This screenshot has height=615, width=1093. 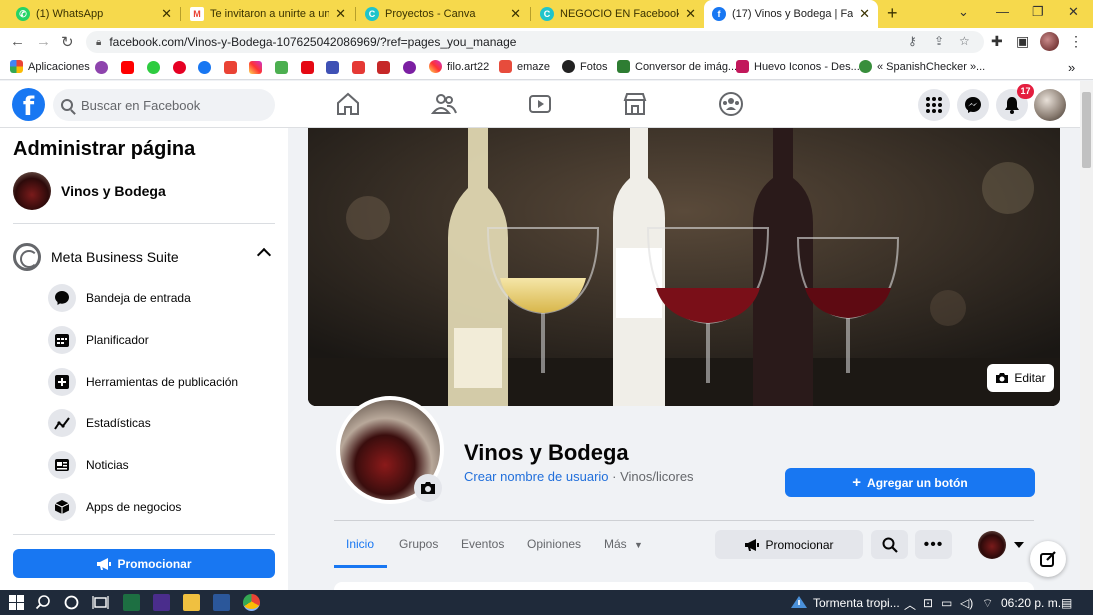 I want to click on more-options-button: •••, so click(x=933, y=544).